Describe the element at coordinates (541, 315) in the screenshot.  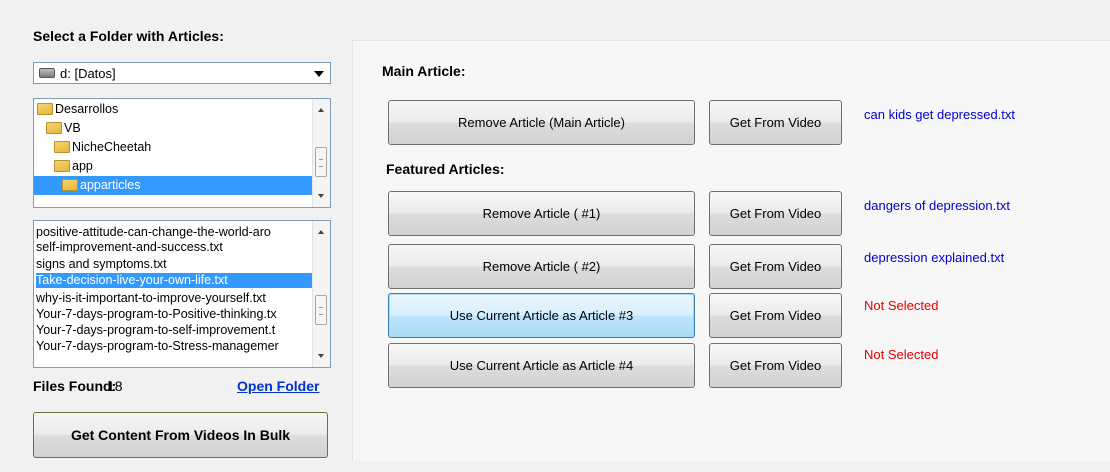
I see `use-current-article-3-button: Use Current Article as Article #3` at that location.